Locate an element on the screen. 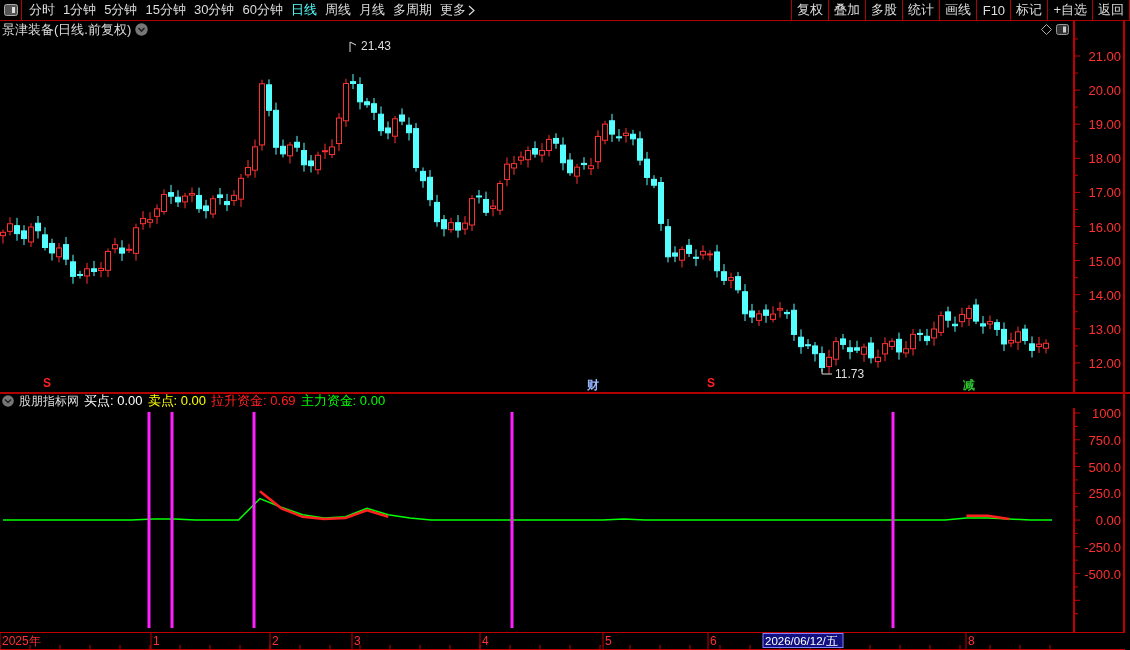  axis-label: 21.00 is located at coordinates (1104, 56).